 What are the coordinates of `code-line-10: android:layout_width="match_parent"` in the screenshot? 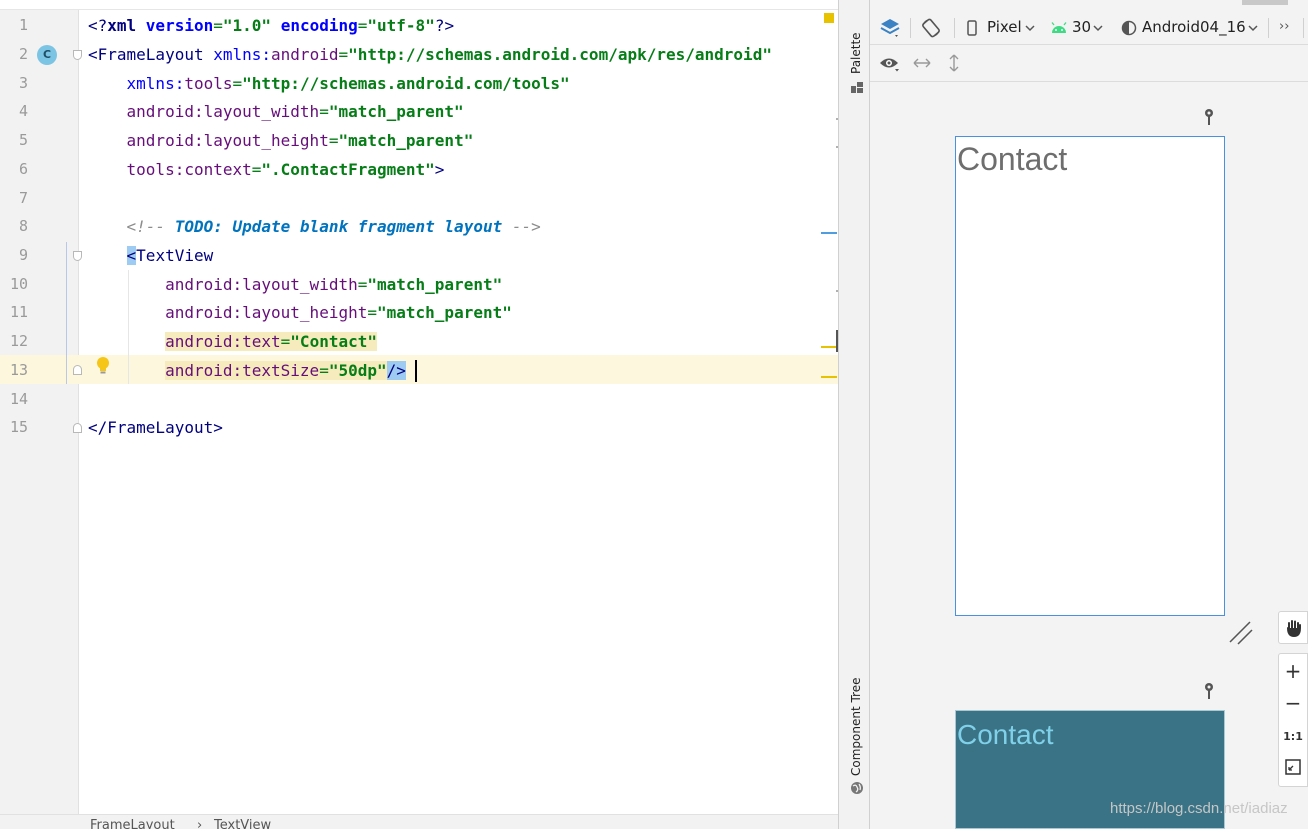 It's located at (295, 284).